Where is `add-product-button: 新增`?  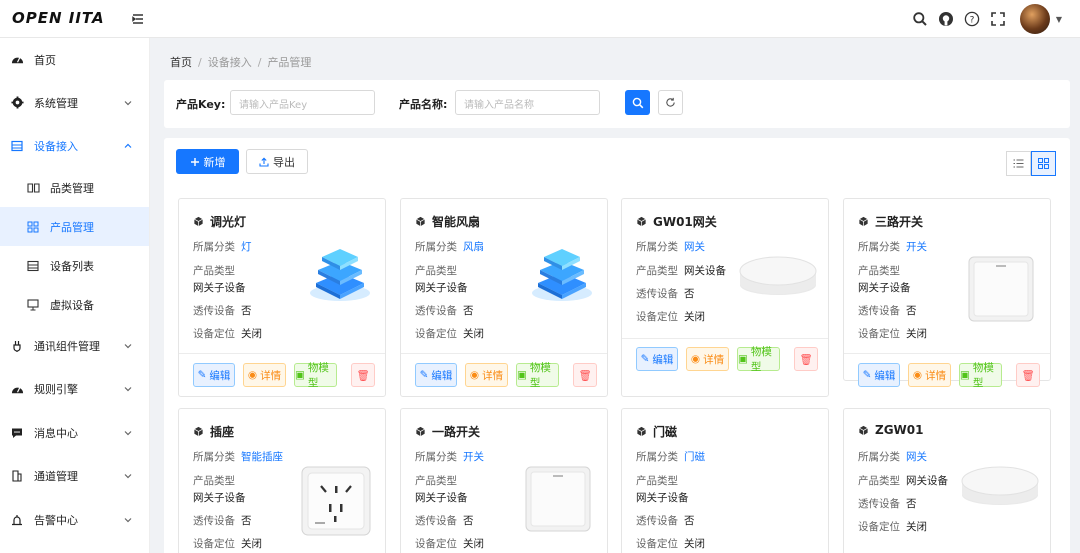
add-product-button: 新增 is located at coordinates (207, 161).